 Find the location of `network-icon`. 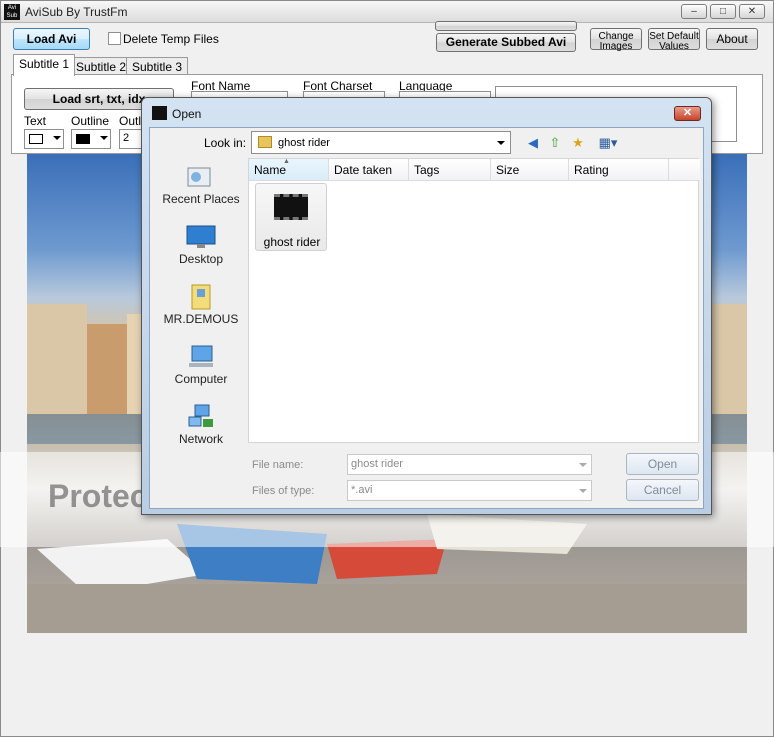

network-icon is located at coordinates (200, 415).